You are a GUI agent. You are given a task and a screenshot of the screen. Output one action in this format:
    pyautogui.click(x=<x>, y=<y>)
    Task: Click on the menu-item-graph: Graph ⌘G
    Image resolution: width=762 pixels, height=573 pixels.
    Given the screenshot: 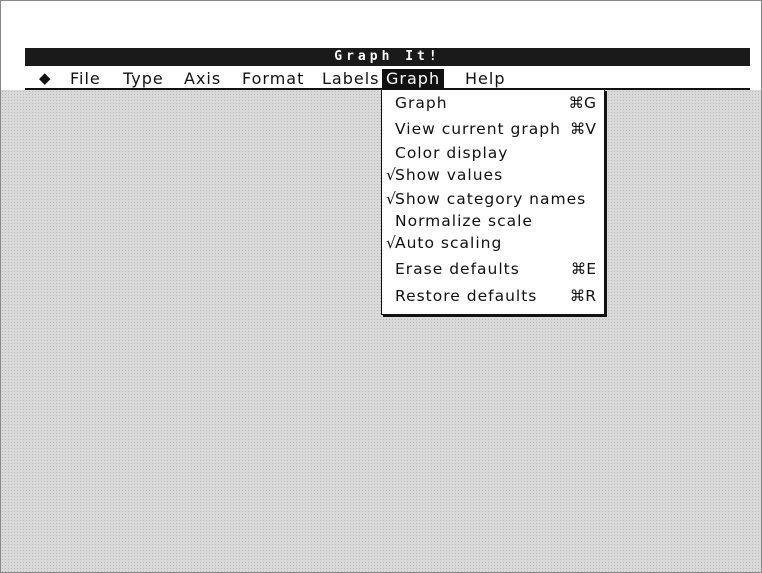 What is the action you would take?
    pyautogui.click(x=493, y=103)
    